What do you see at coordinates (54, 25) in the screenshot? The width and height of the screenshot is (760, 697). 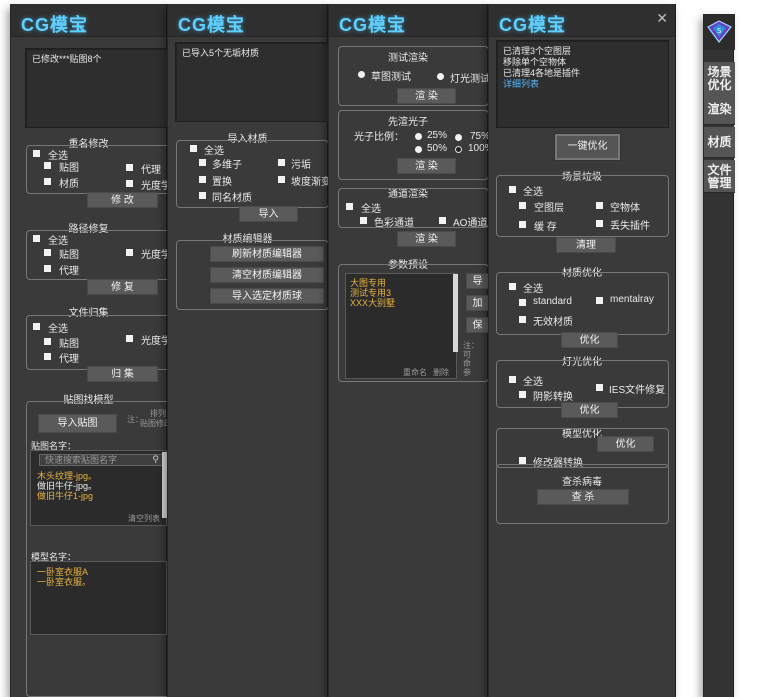 I see `app-logo: CG模宝` at bounding box center [54, 25].